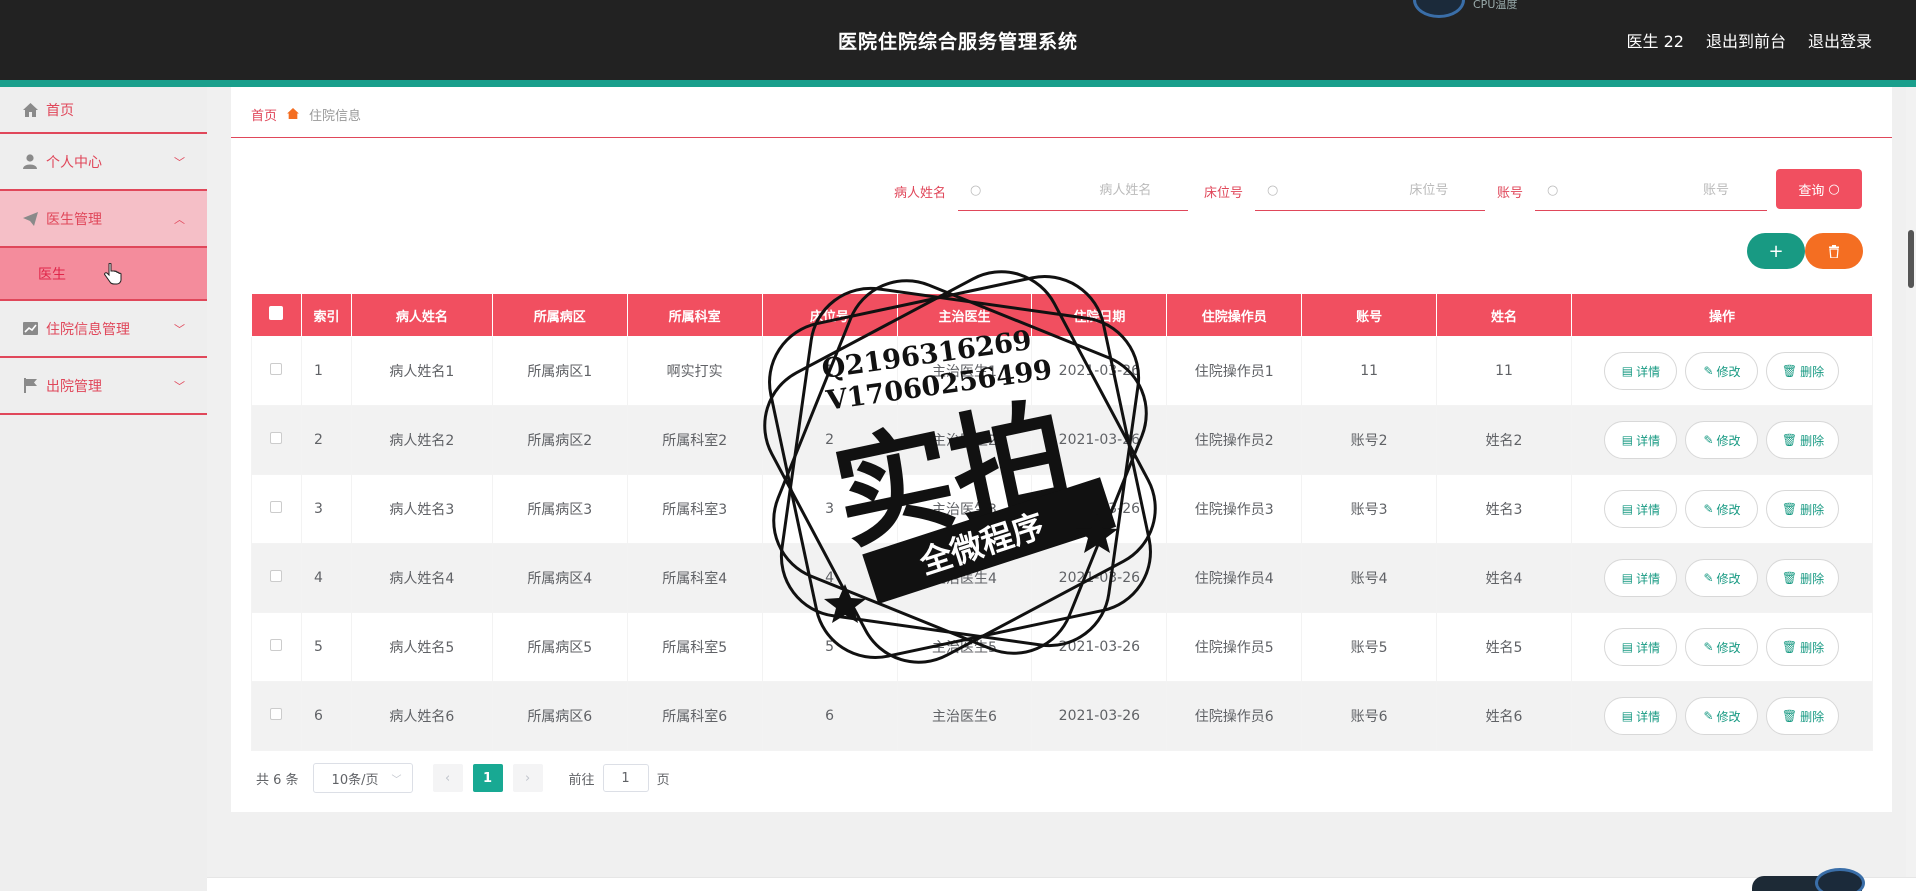 Image resolution: width=1916 pixels, height=891 pixels. Describe the element at coordinates (625, 778) in the screenshot. I see `goto-page-input` at that location.